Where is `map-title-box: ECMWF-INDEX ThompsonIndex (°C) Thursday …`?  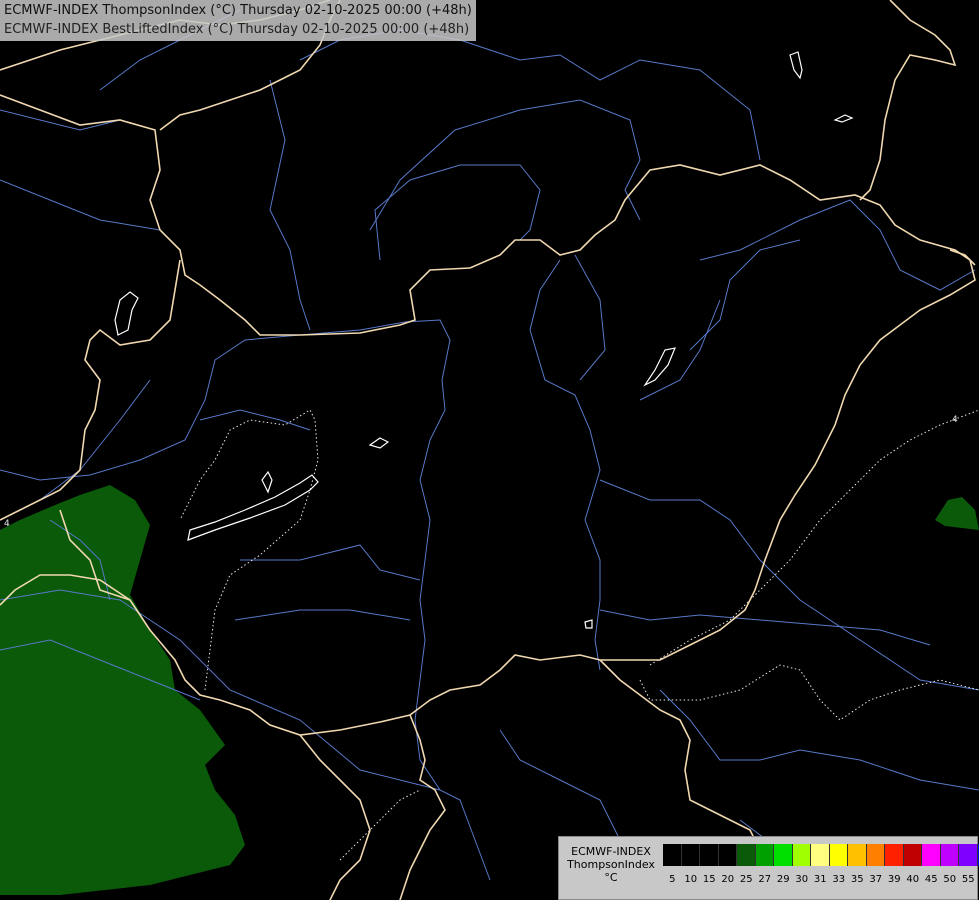
map-title-box: ECMWF-INDEX ThompsonIndex (°C) Thursday … is located at coordinates (238, 20).